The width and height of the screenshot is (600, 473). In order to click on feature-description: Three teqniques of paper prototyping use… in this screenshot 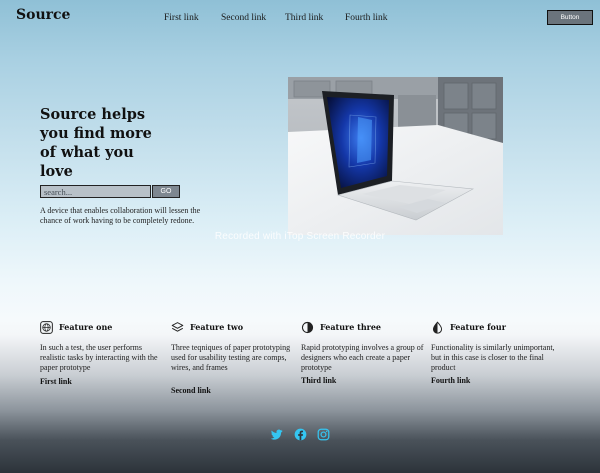, I will do `click(231, 357)`.